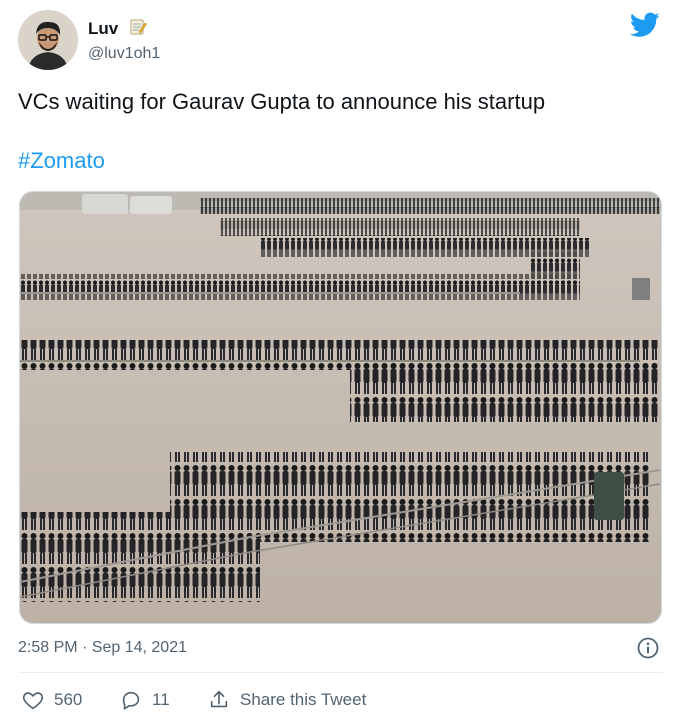  Describe the element at coordinates (138, 29) in the screenshot. I see `memo-icon` at that location.